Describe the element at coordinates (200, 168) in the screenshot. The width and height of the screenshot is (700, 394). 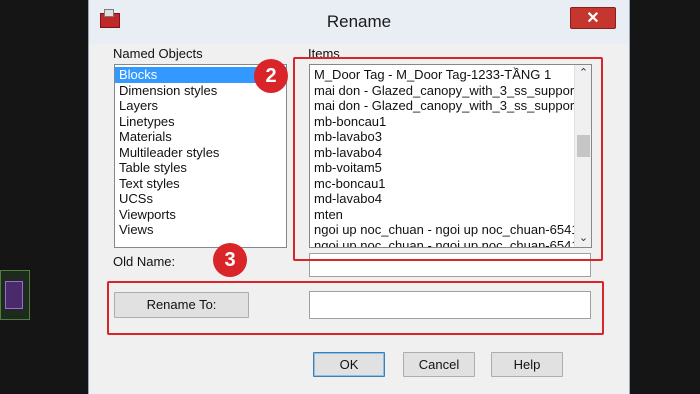
I see `named-object-item: Table styles` at that location.